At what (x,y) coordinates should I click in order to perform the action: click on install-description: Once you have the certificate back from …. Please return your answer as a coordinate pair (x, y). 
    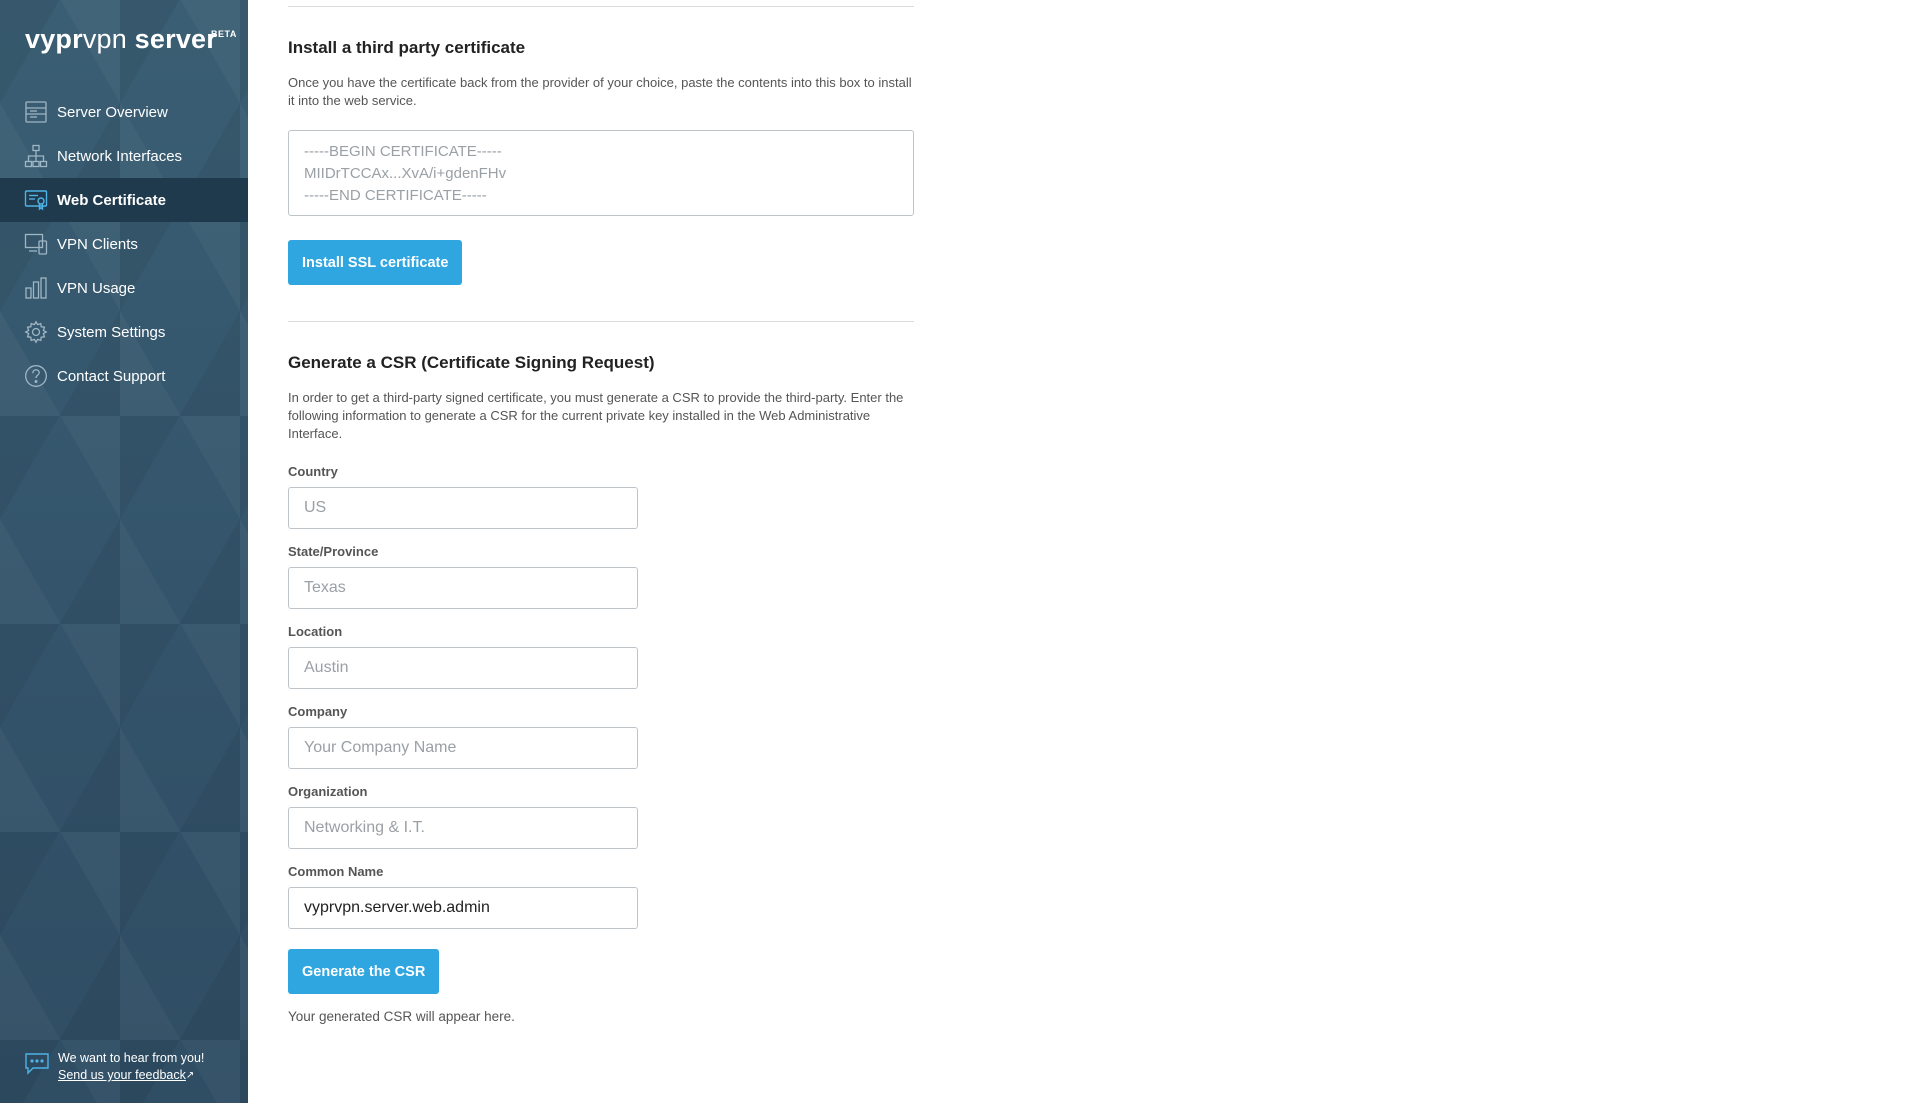
    Looking at the image, I should click on (600, 91).